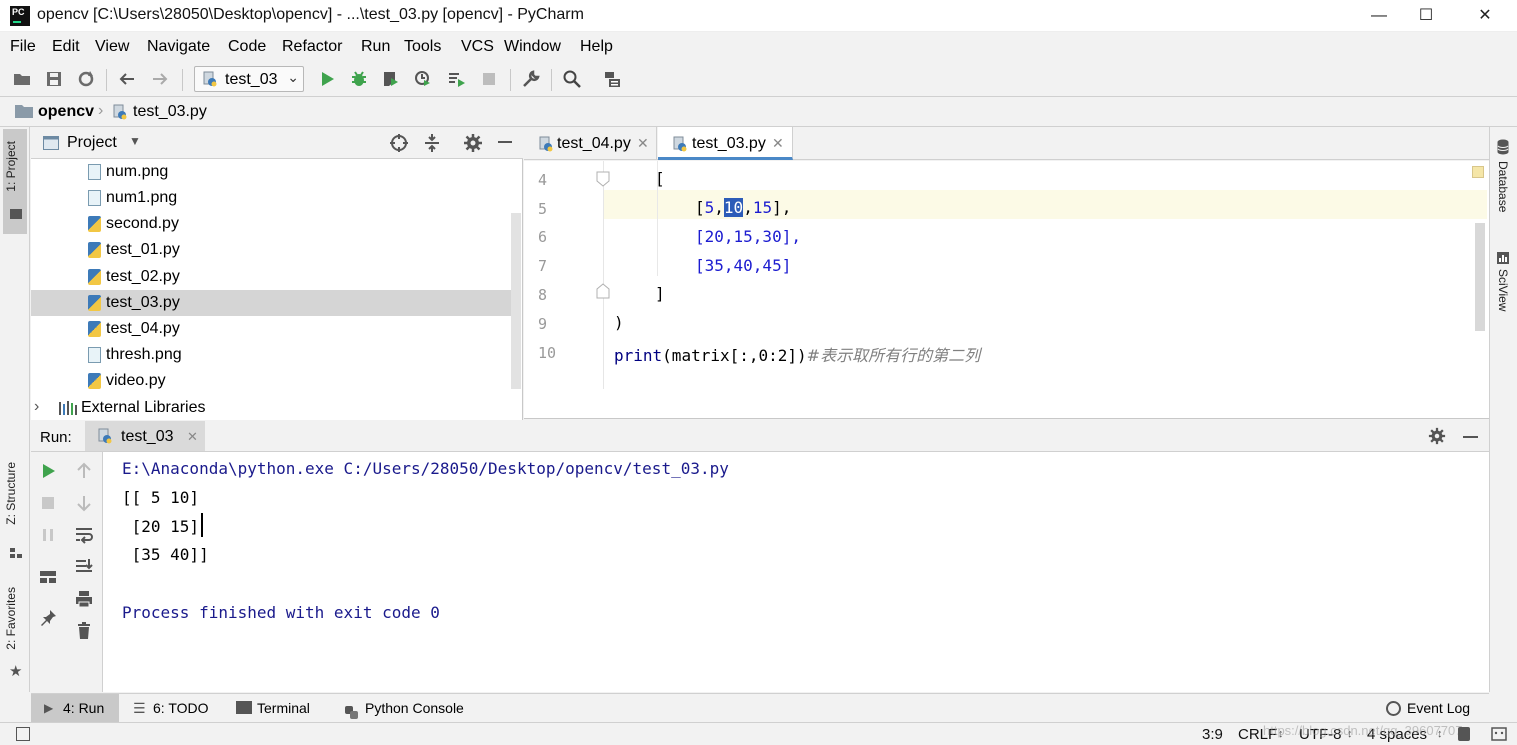 The height and width of the screenshot is (745, 1517). What do you see at coordinates (143, 276) in the screenshot?
I see `file-name: test_02.py` at bounding box center [143, 276].